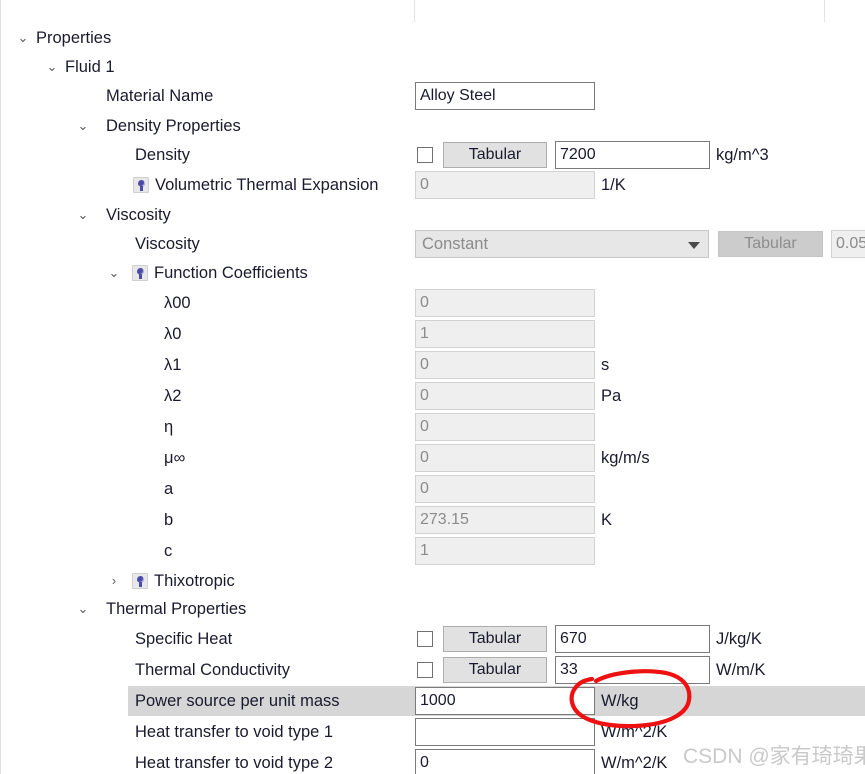 The height and width of the screenshot is (774, 865). Describe the element at coordinates (173, 365) in the screenshot. I see `tree-label-lambda1: λ1` at that location.